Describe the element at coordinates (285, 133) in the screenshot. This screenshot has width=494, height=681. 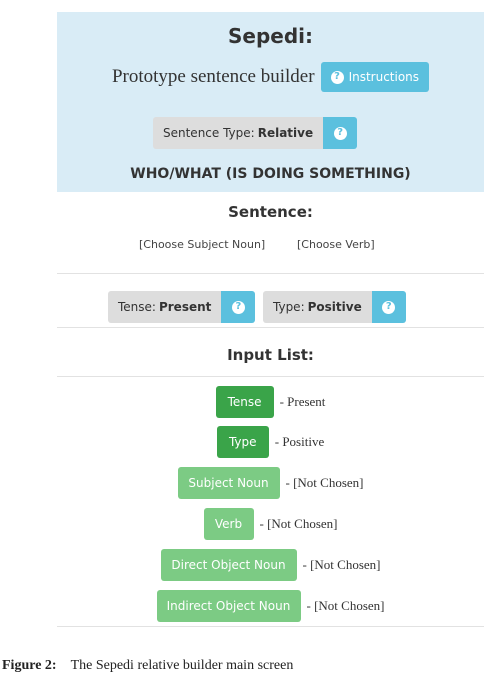
I see `sentence-type-value: Relative` at that location.